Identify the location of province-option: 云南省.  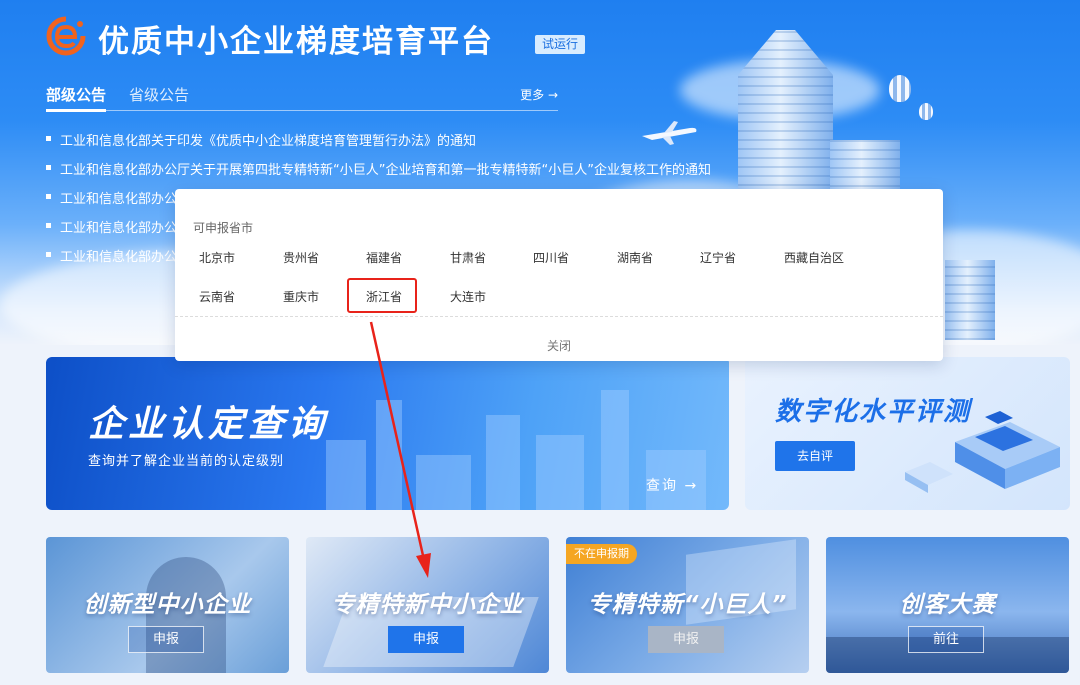
(217, 296).